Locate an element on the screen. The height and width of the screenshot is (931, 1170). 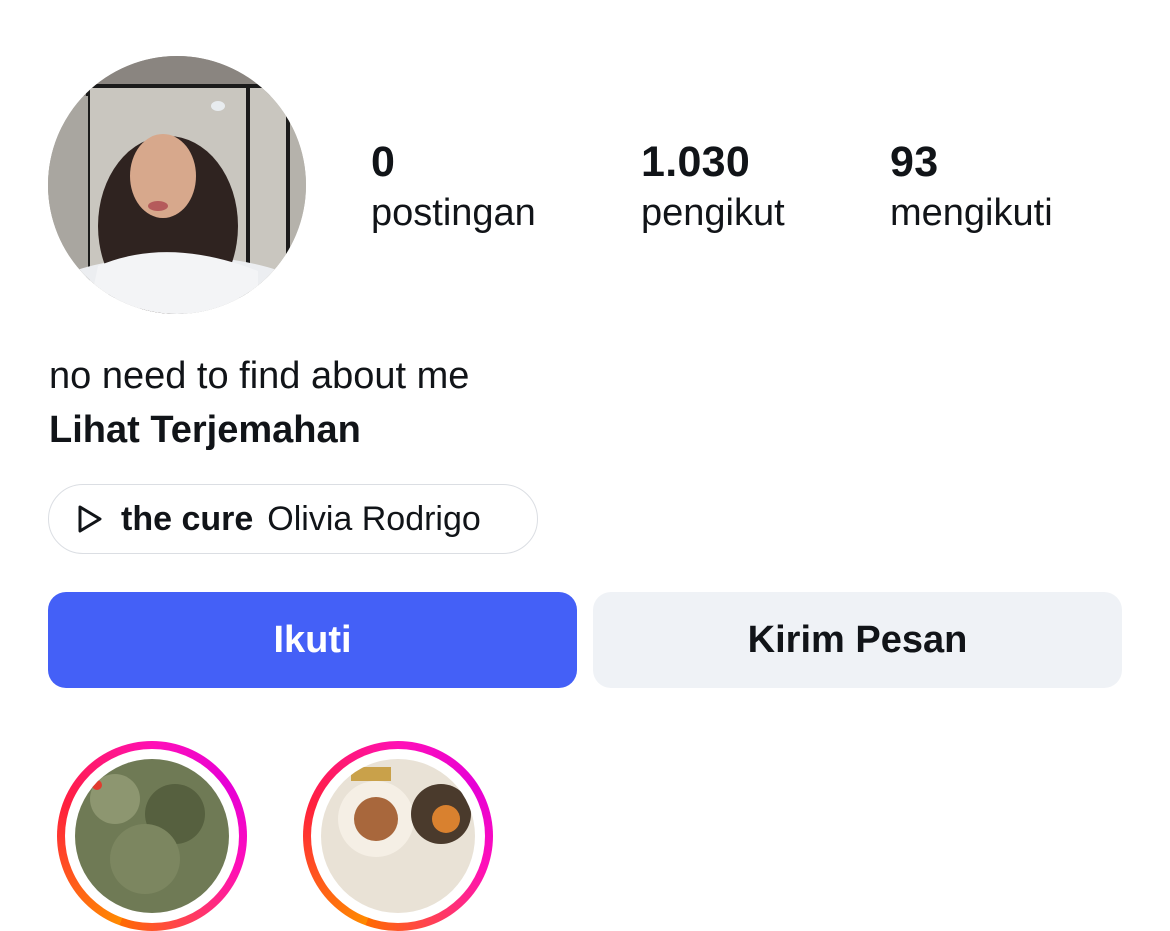
profile-music-pill: the cure Olivia Rodrigo is located at coordinates (293, 519).